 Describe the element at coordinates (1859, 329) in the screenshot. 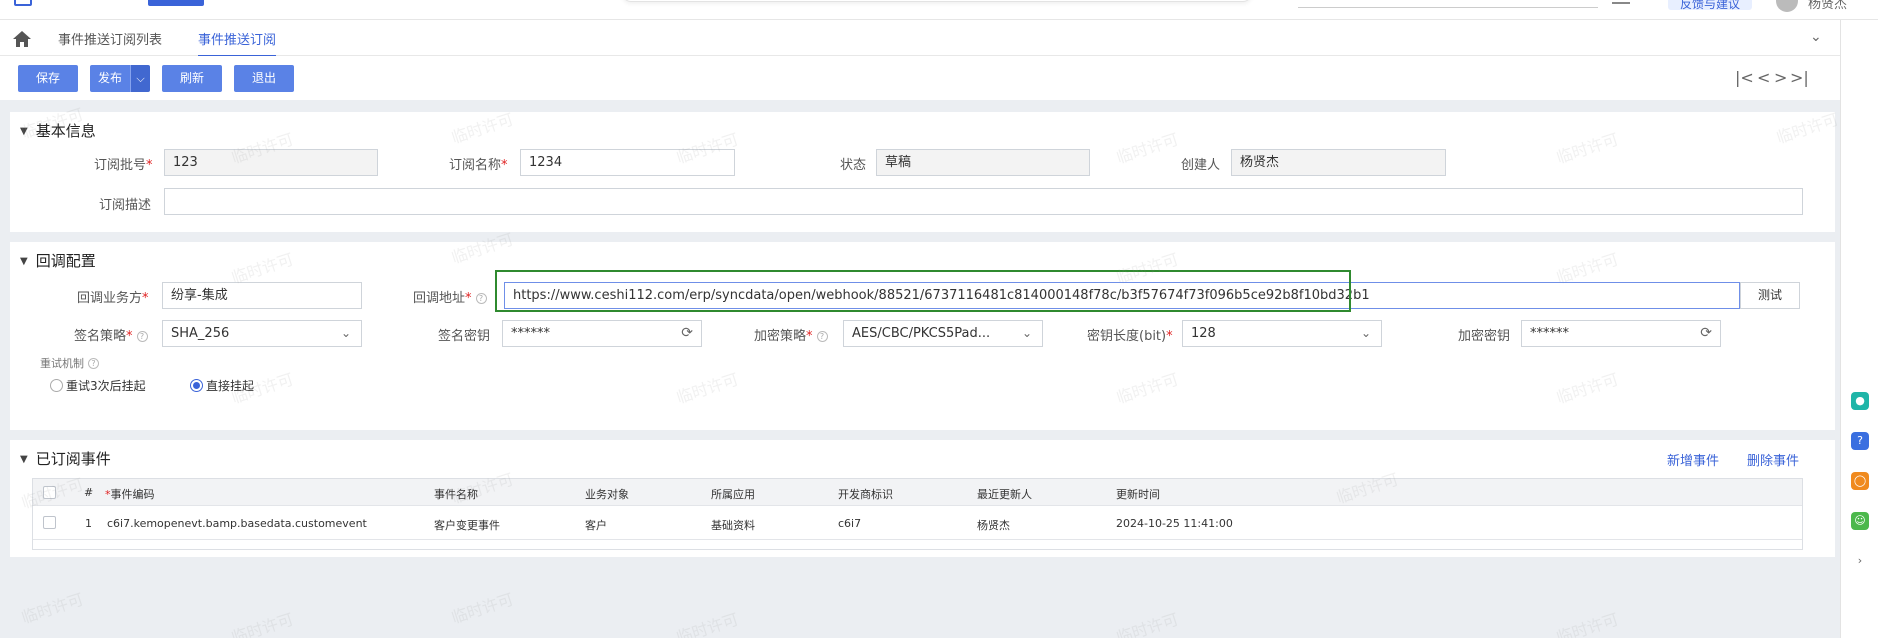

I see `side-toolbar` at that location.